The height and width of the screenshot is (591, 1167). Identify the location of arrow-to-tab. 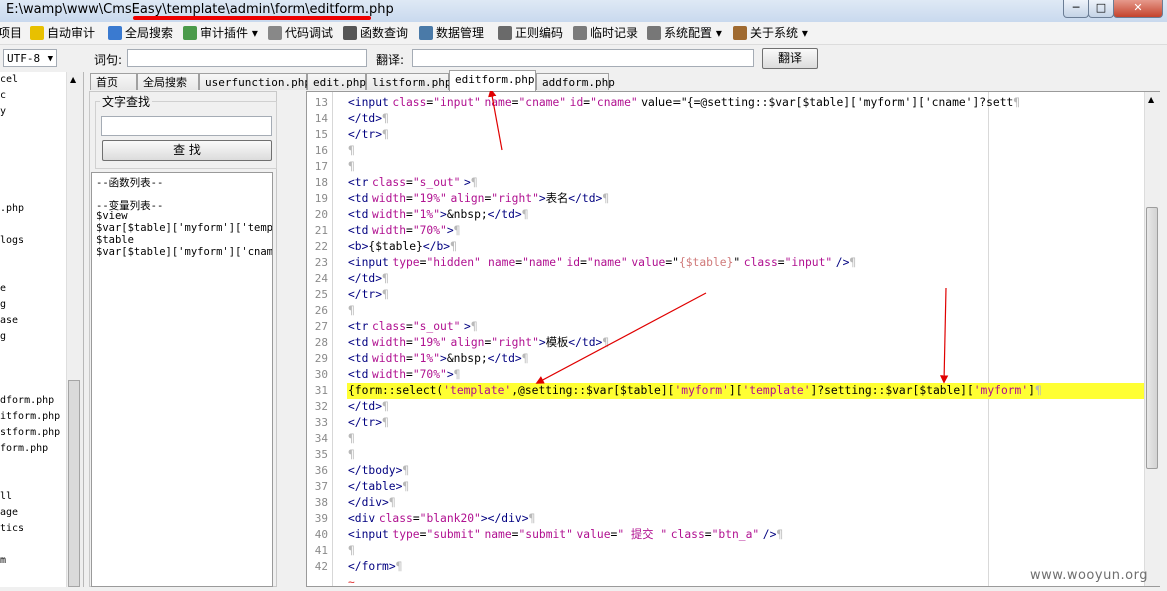
(495, 119).